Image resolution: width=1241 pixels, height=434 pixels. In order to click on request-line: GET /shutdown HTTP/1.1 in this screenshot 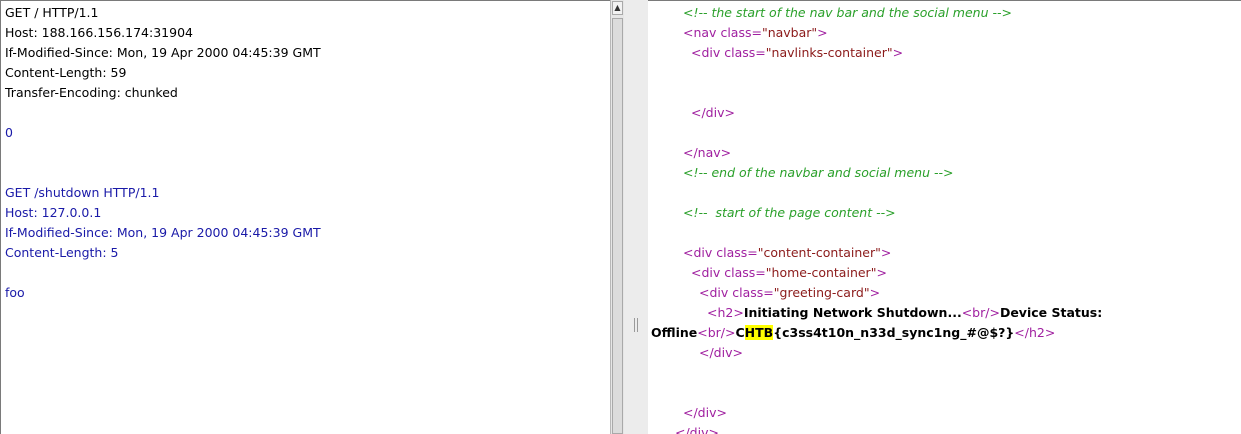, I will do `click(82, 192)`.